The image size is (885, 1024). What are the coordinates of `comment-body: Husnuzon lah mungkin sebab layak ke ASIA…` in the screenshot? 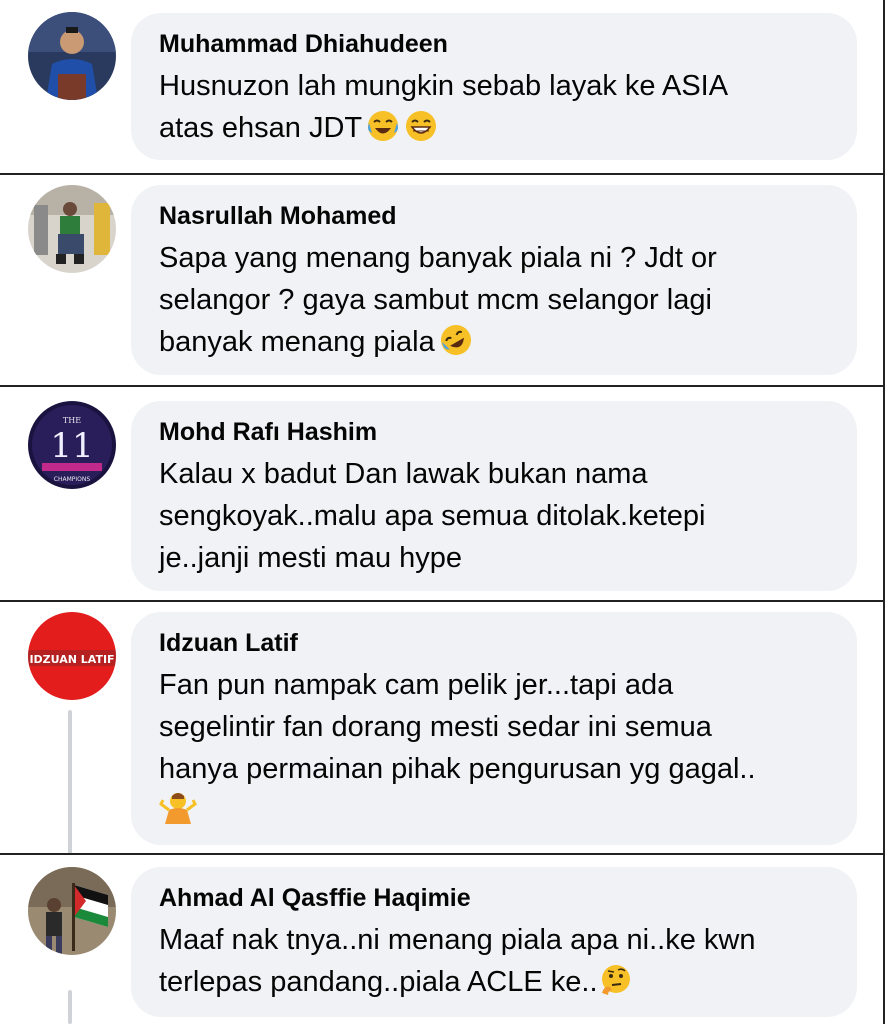 It's located at (444, 107).